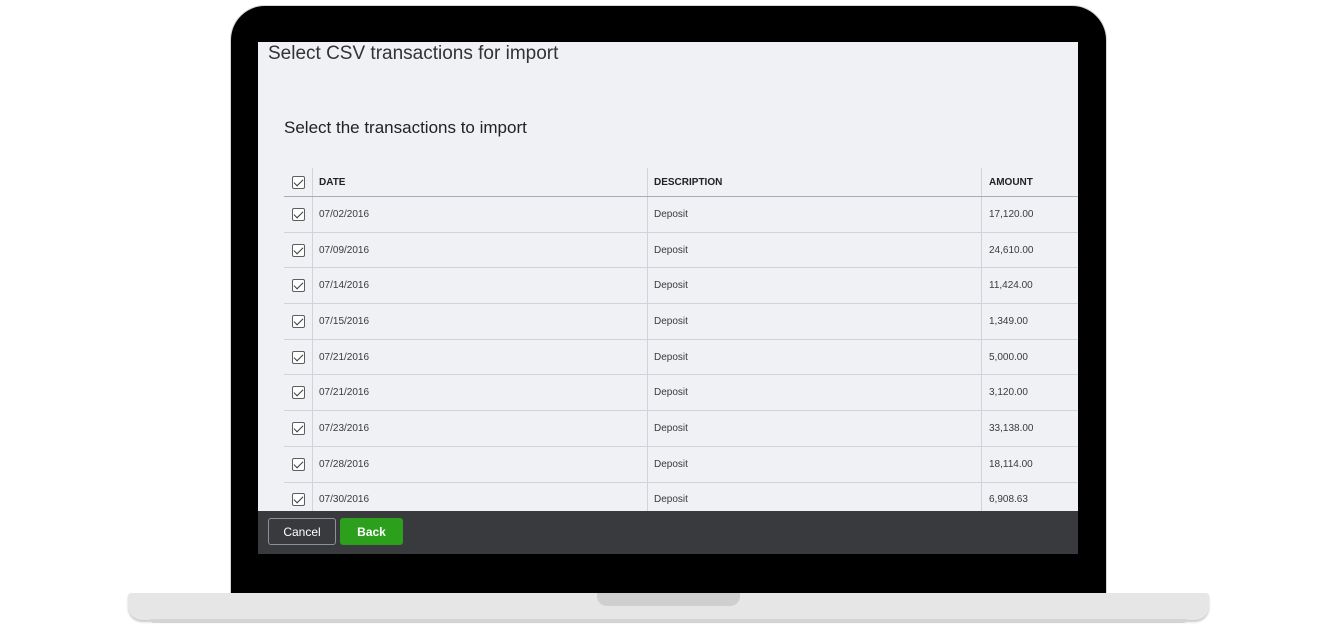 The width and height of the screenshot is (1344, 624). What do you see at coordinates (1011, 214) in the screenshot?
I see `row-amount: 17,120.00` at bounding box center [1011, 214].